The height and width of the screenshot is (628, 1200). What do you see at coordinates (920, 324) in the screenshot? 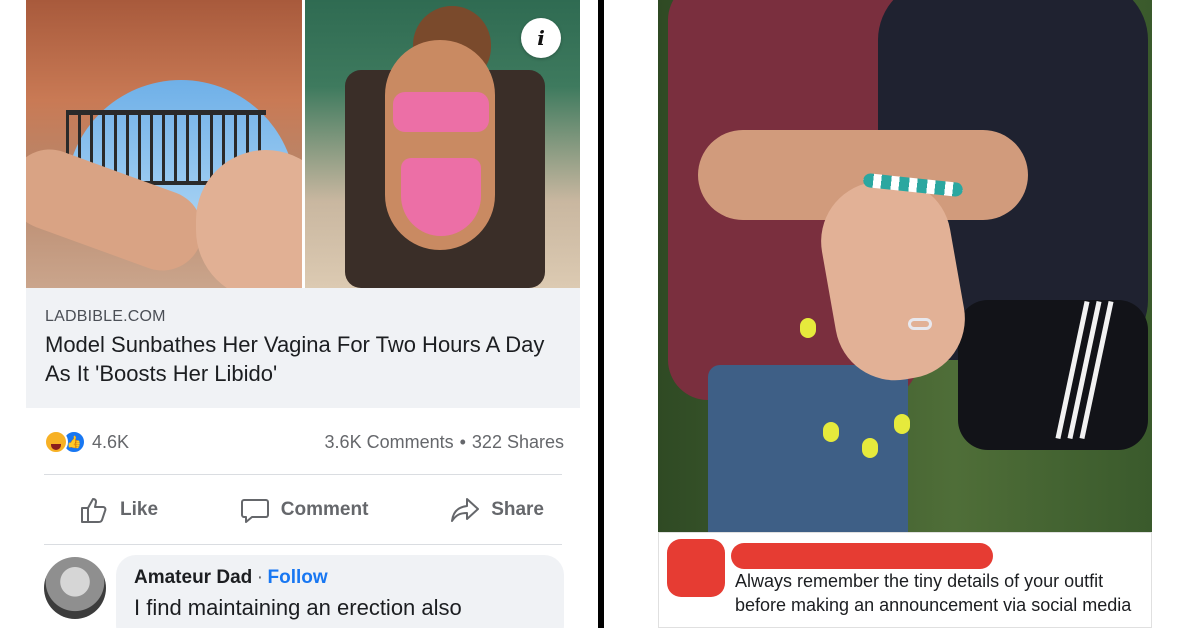
I see `photo-ring` at bounding box center [920, 324].